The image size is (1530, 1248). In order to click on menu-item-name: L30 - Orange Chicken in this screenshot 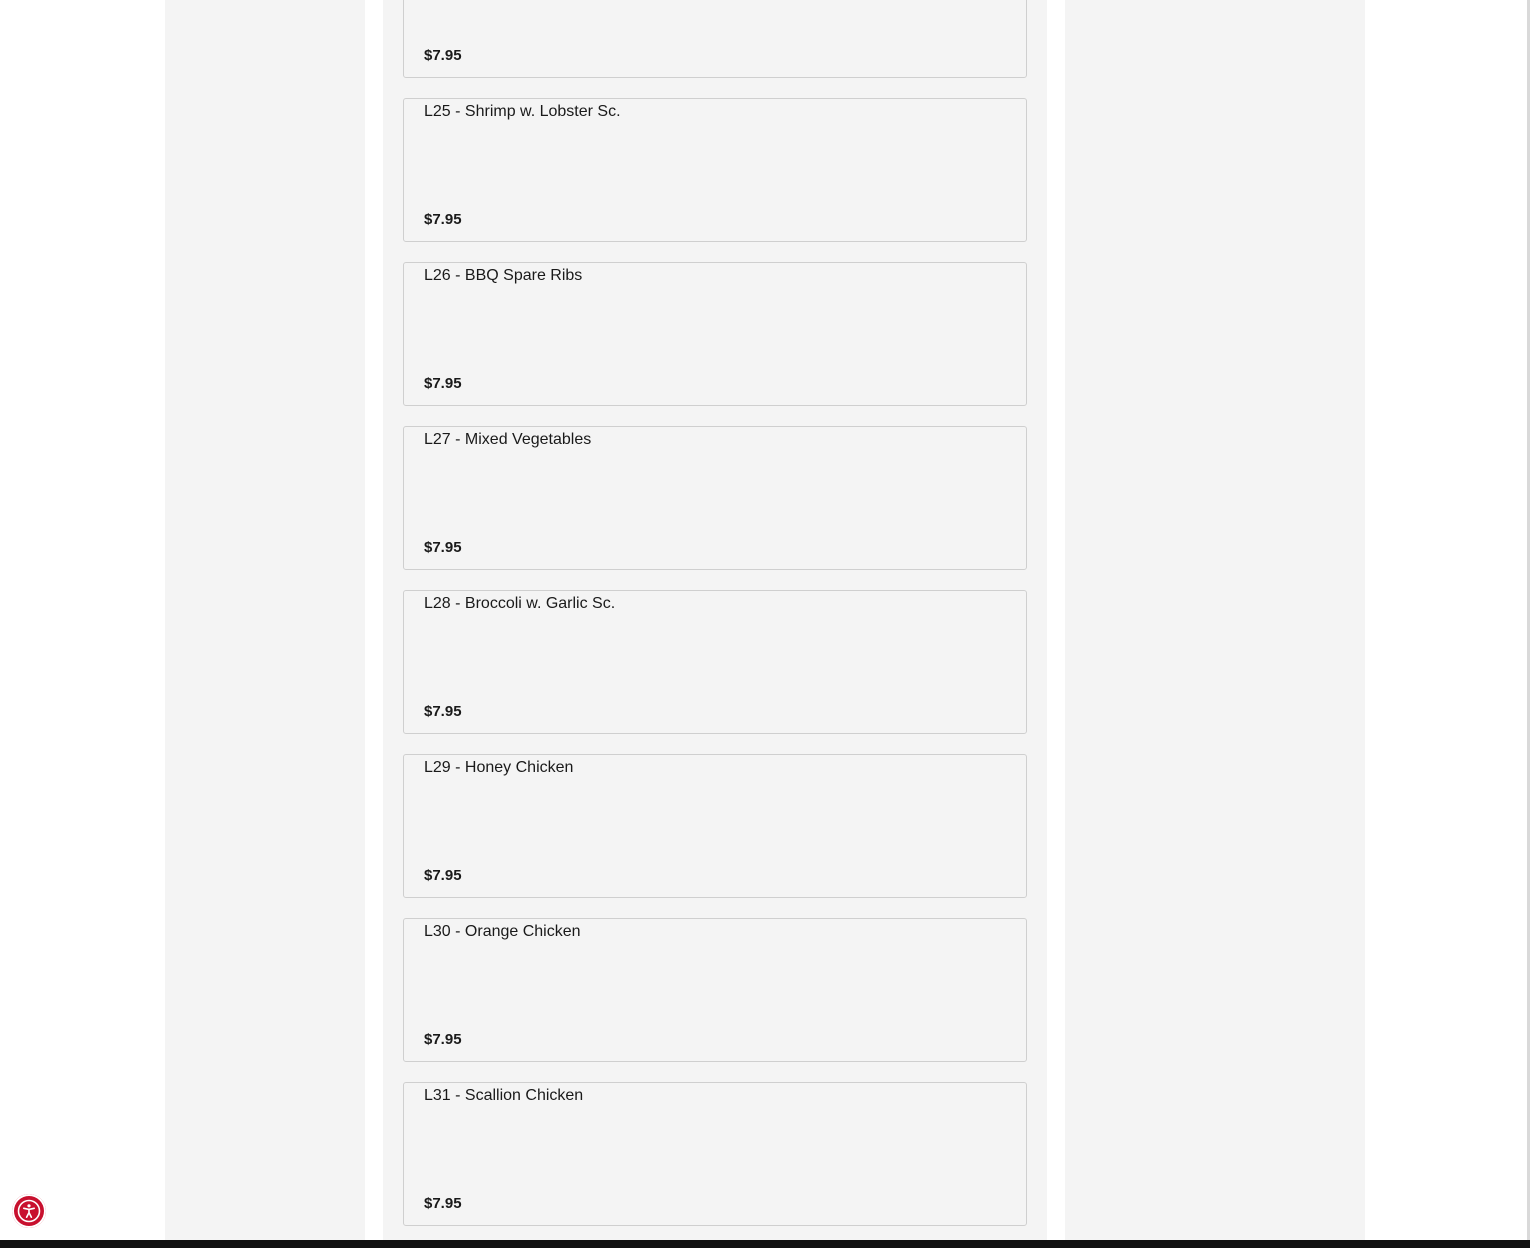, I will do `click(502, 931)`.